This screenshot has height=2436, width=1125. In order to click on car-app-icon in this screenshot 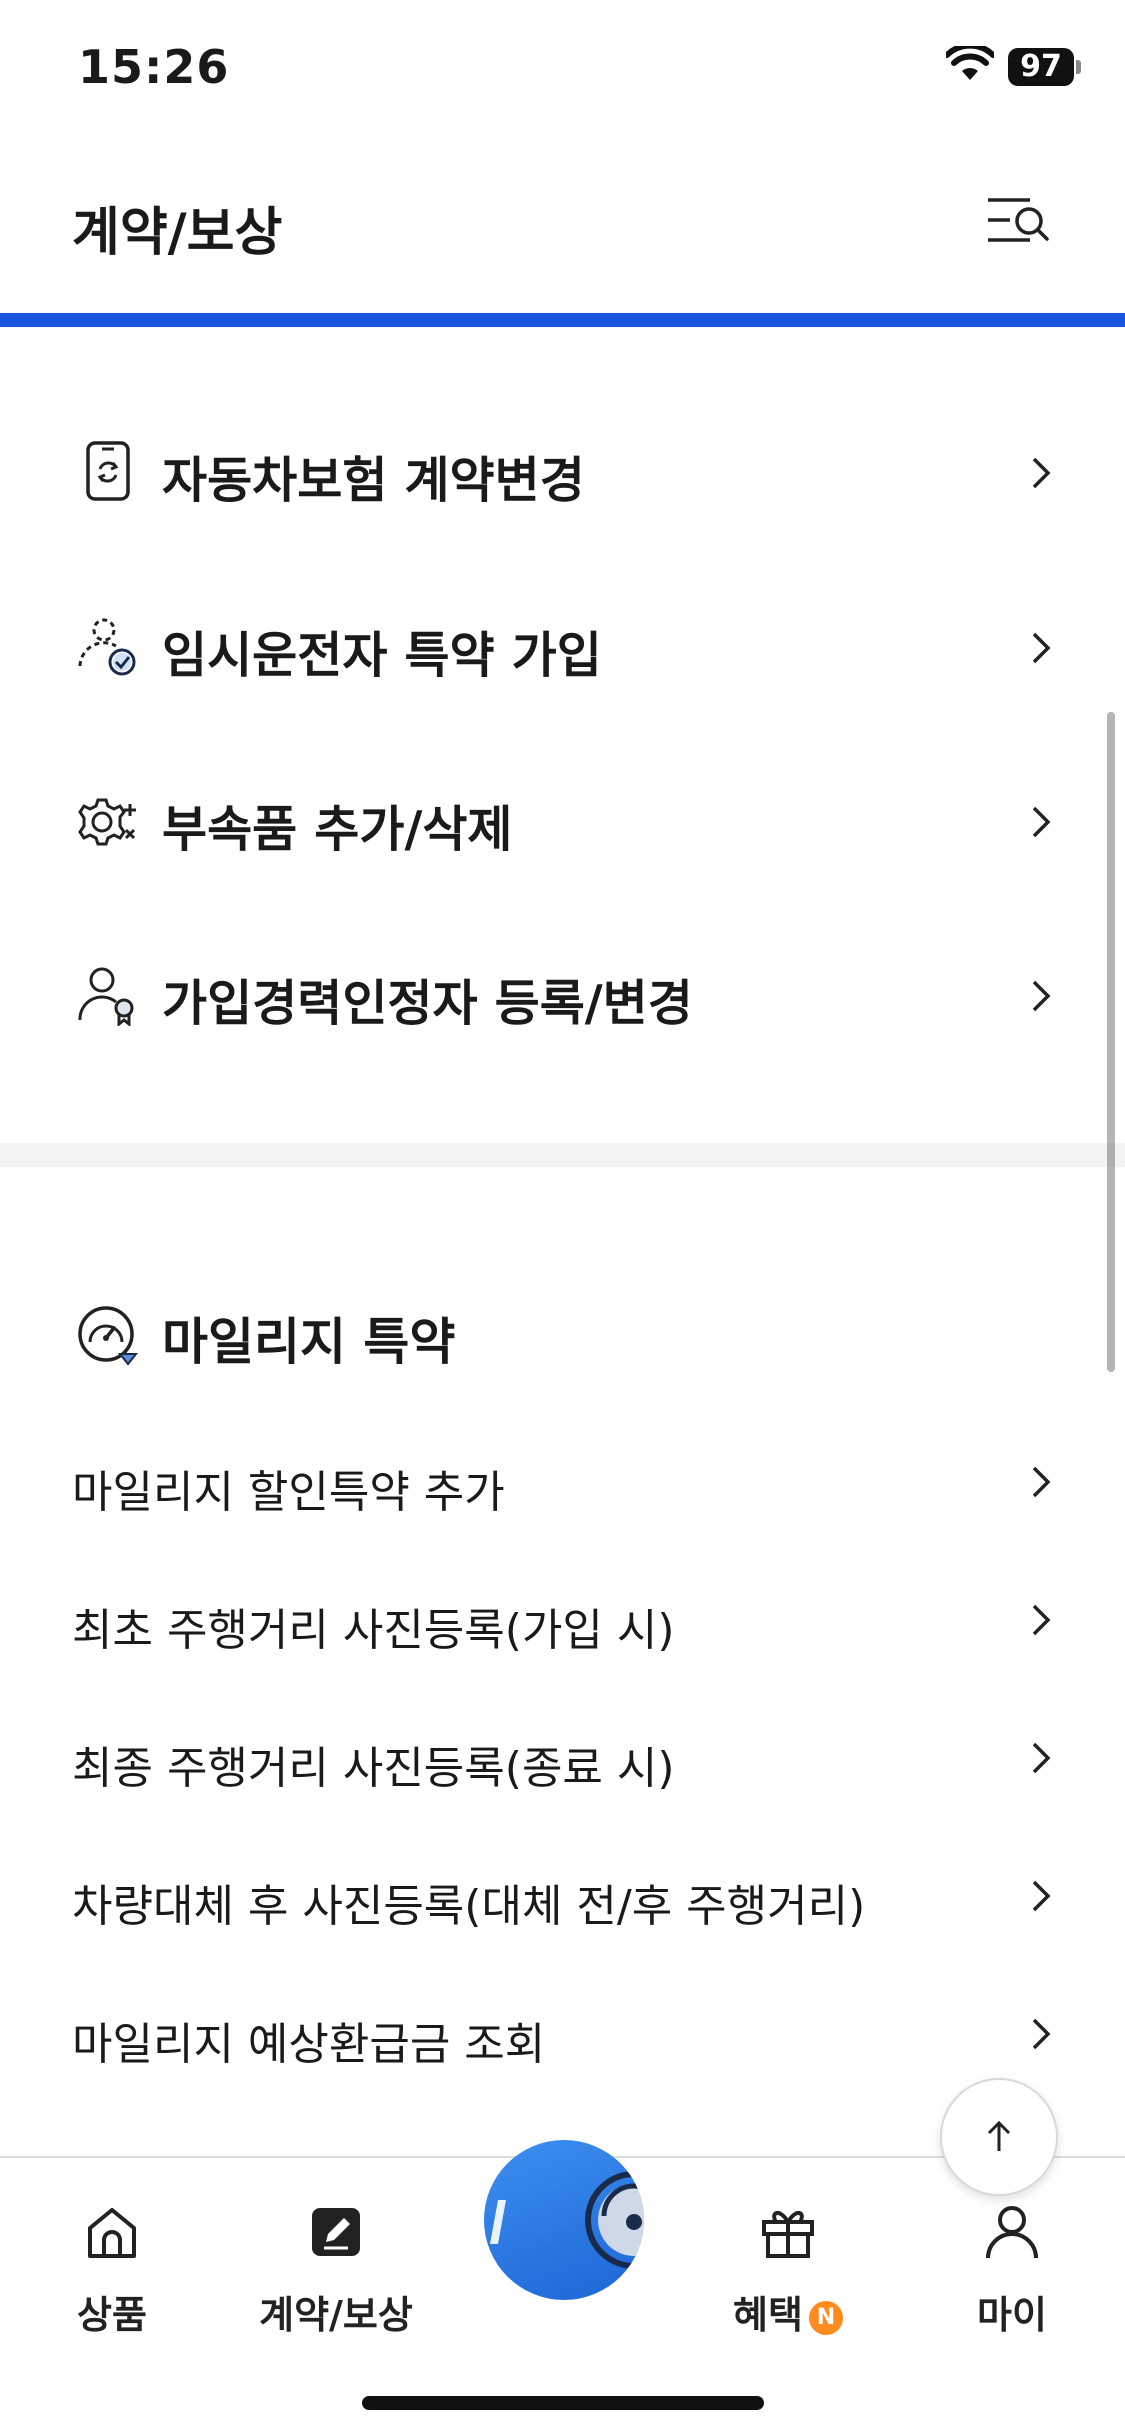, I will do `click(567, 2220)`.